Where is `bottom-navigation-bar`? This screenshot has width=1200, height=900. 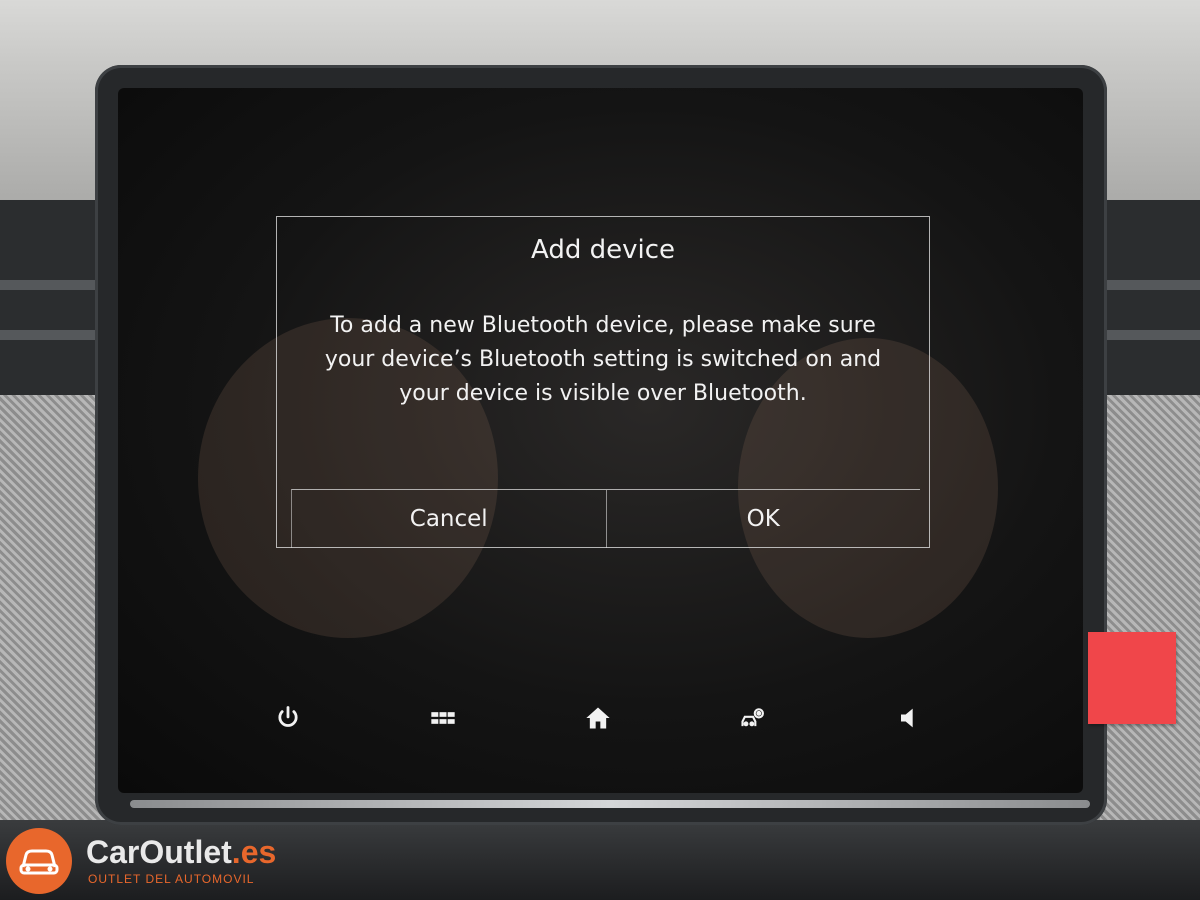
bottom-navigation-bar is located at coordinates (598, 718).